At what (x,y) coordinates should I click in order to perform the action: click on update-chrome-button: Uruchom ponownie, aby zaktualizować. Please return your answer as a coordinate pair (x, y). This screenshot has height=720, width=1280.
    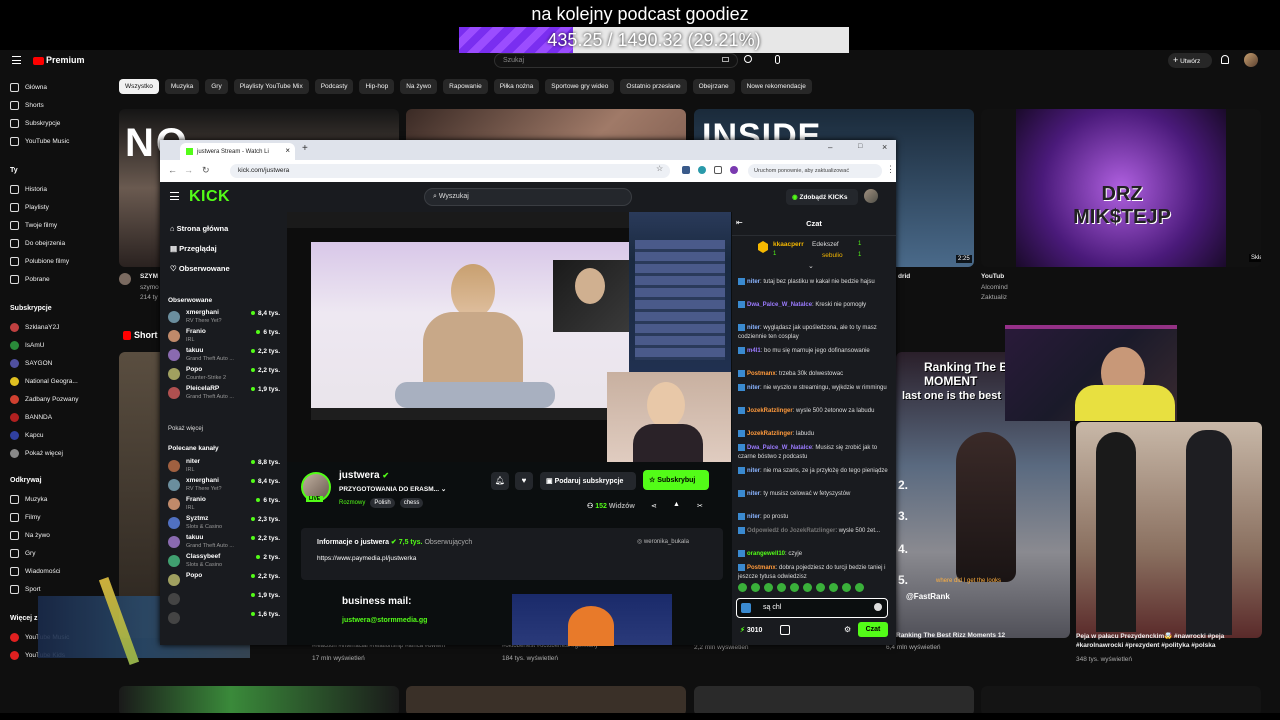
    Looking at the image, I should click on (815, 171).